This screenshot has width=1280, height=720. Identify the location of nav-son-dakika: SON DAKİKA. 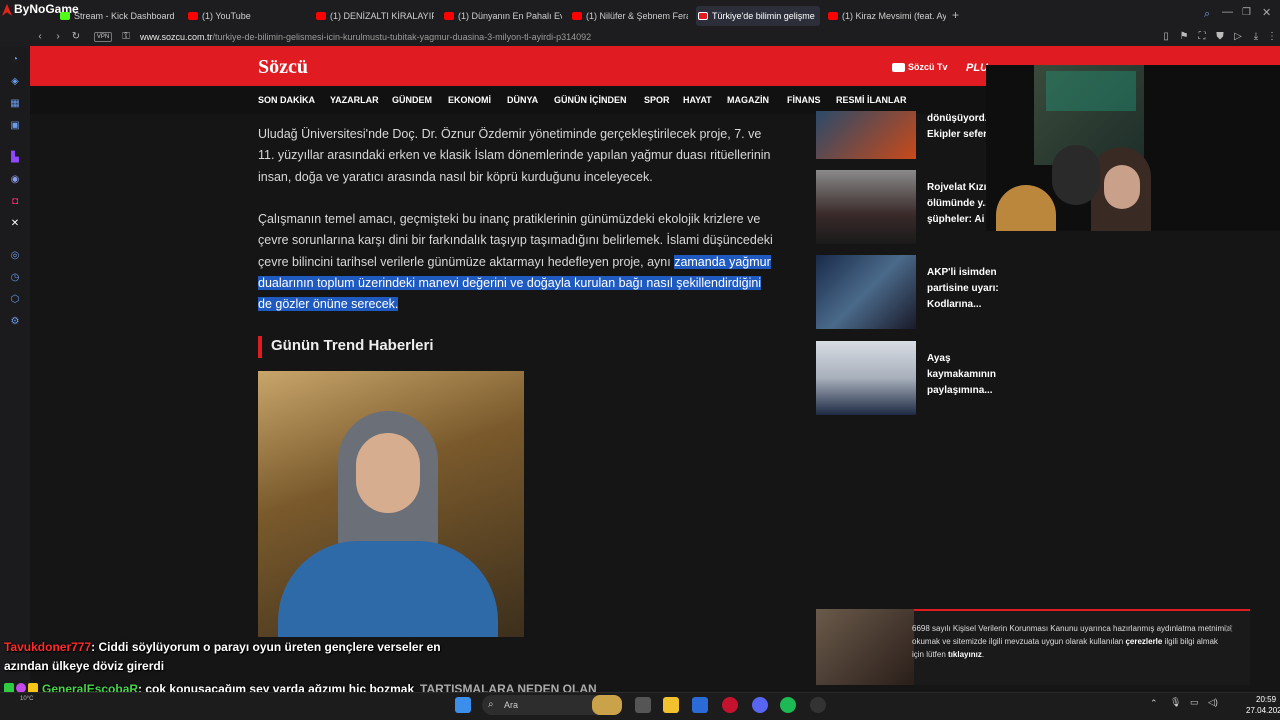
(286, 100).